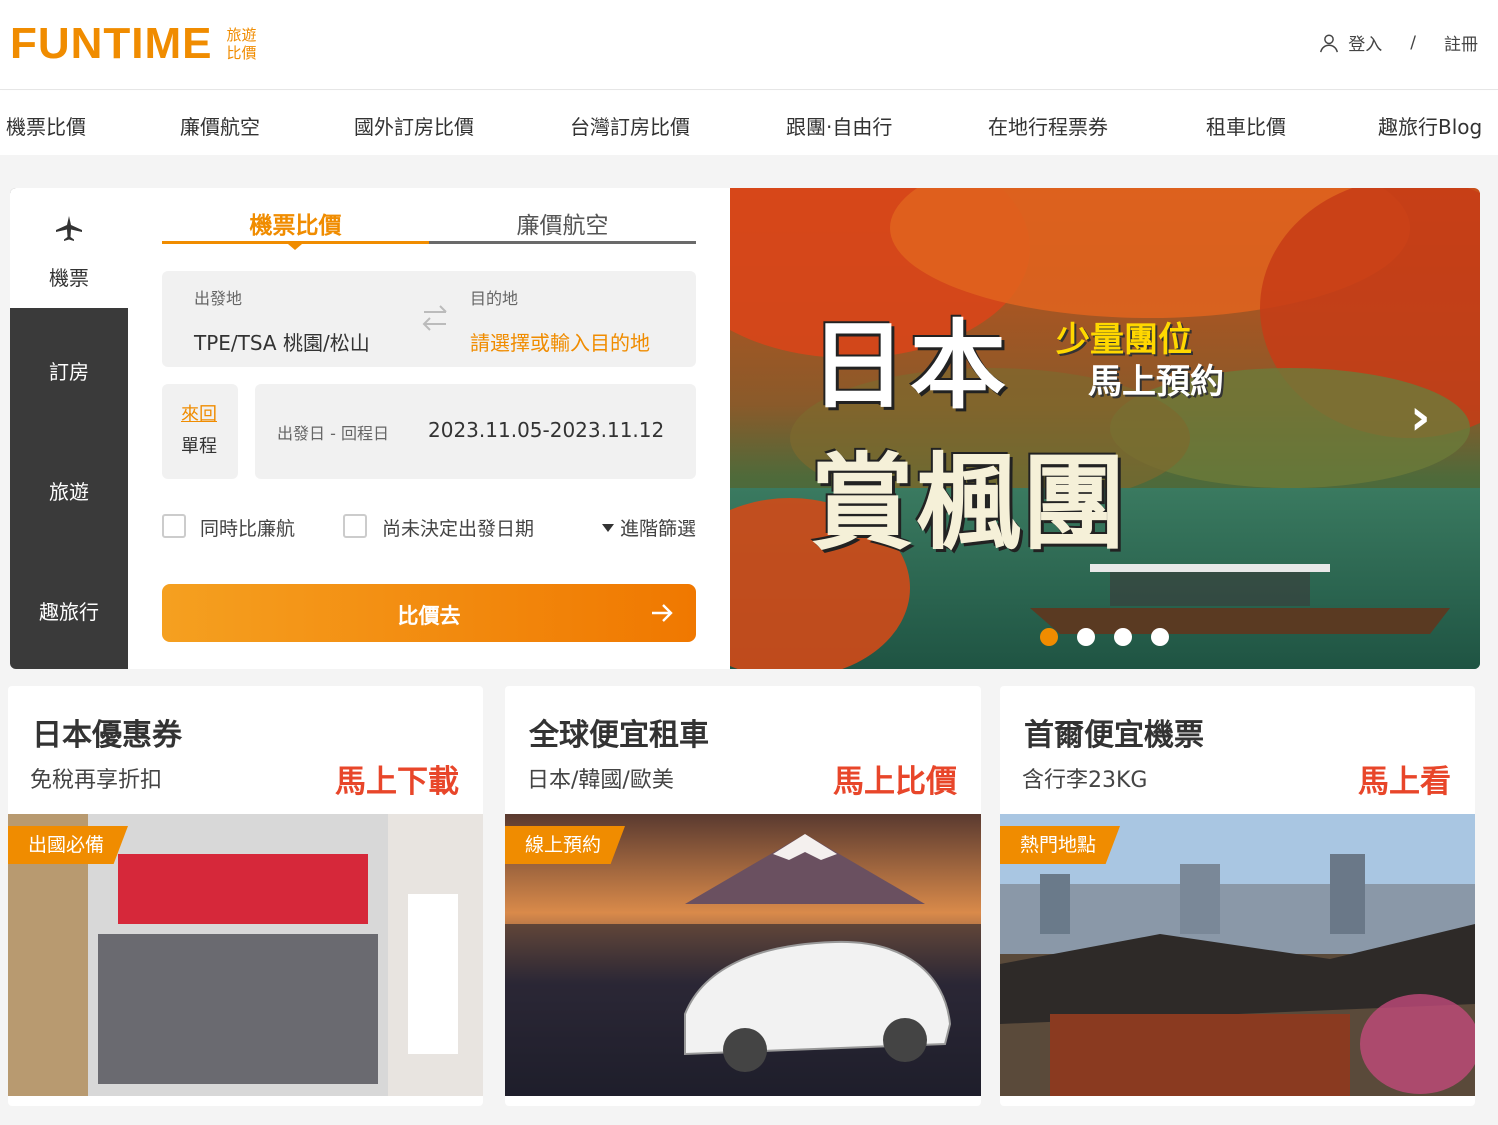 Image resolution: width=1498 pixels, height=1125 pixels. Describe the element at coordinates (333, 433) in the screenshot. I see `date-label: 出發日 - 回程日` at that location.